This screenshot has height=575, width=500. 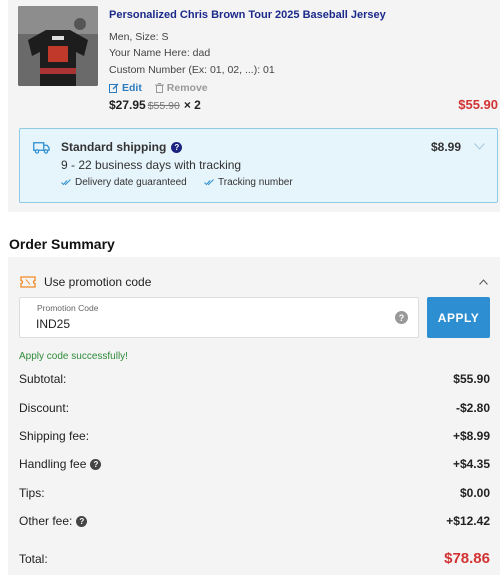 What do you see at coordinates (471, 379) in the screenshot?
I see `row-value: $55.90` at bounding box center [471, 379].